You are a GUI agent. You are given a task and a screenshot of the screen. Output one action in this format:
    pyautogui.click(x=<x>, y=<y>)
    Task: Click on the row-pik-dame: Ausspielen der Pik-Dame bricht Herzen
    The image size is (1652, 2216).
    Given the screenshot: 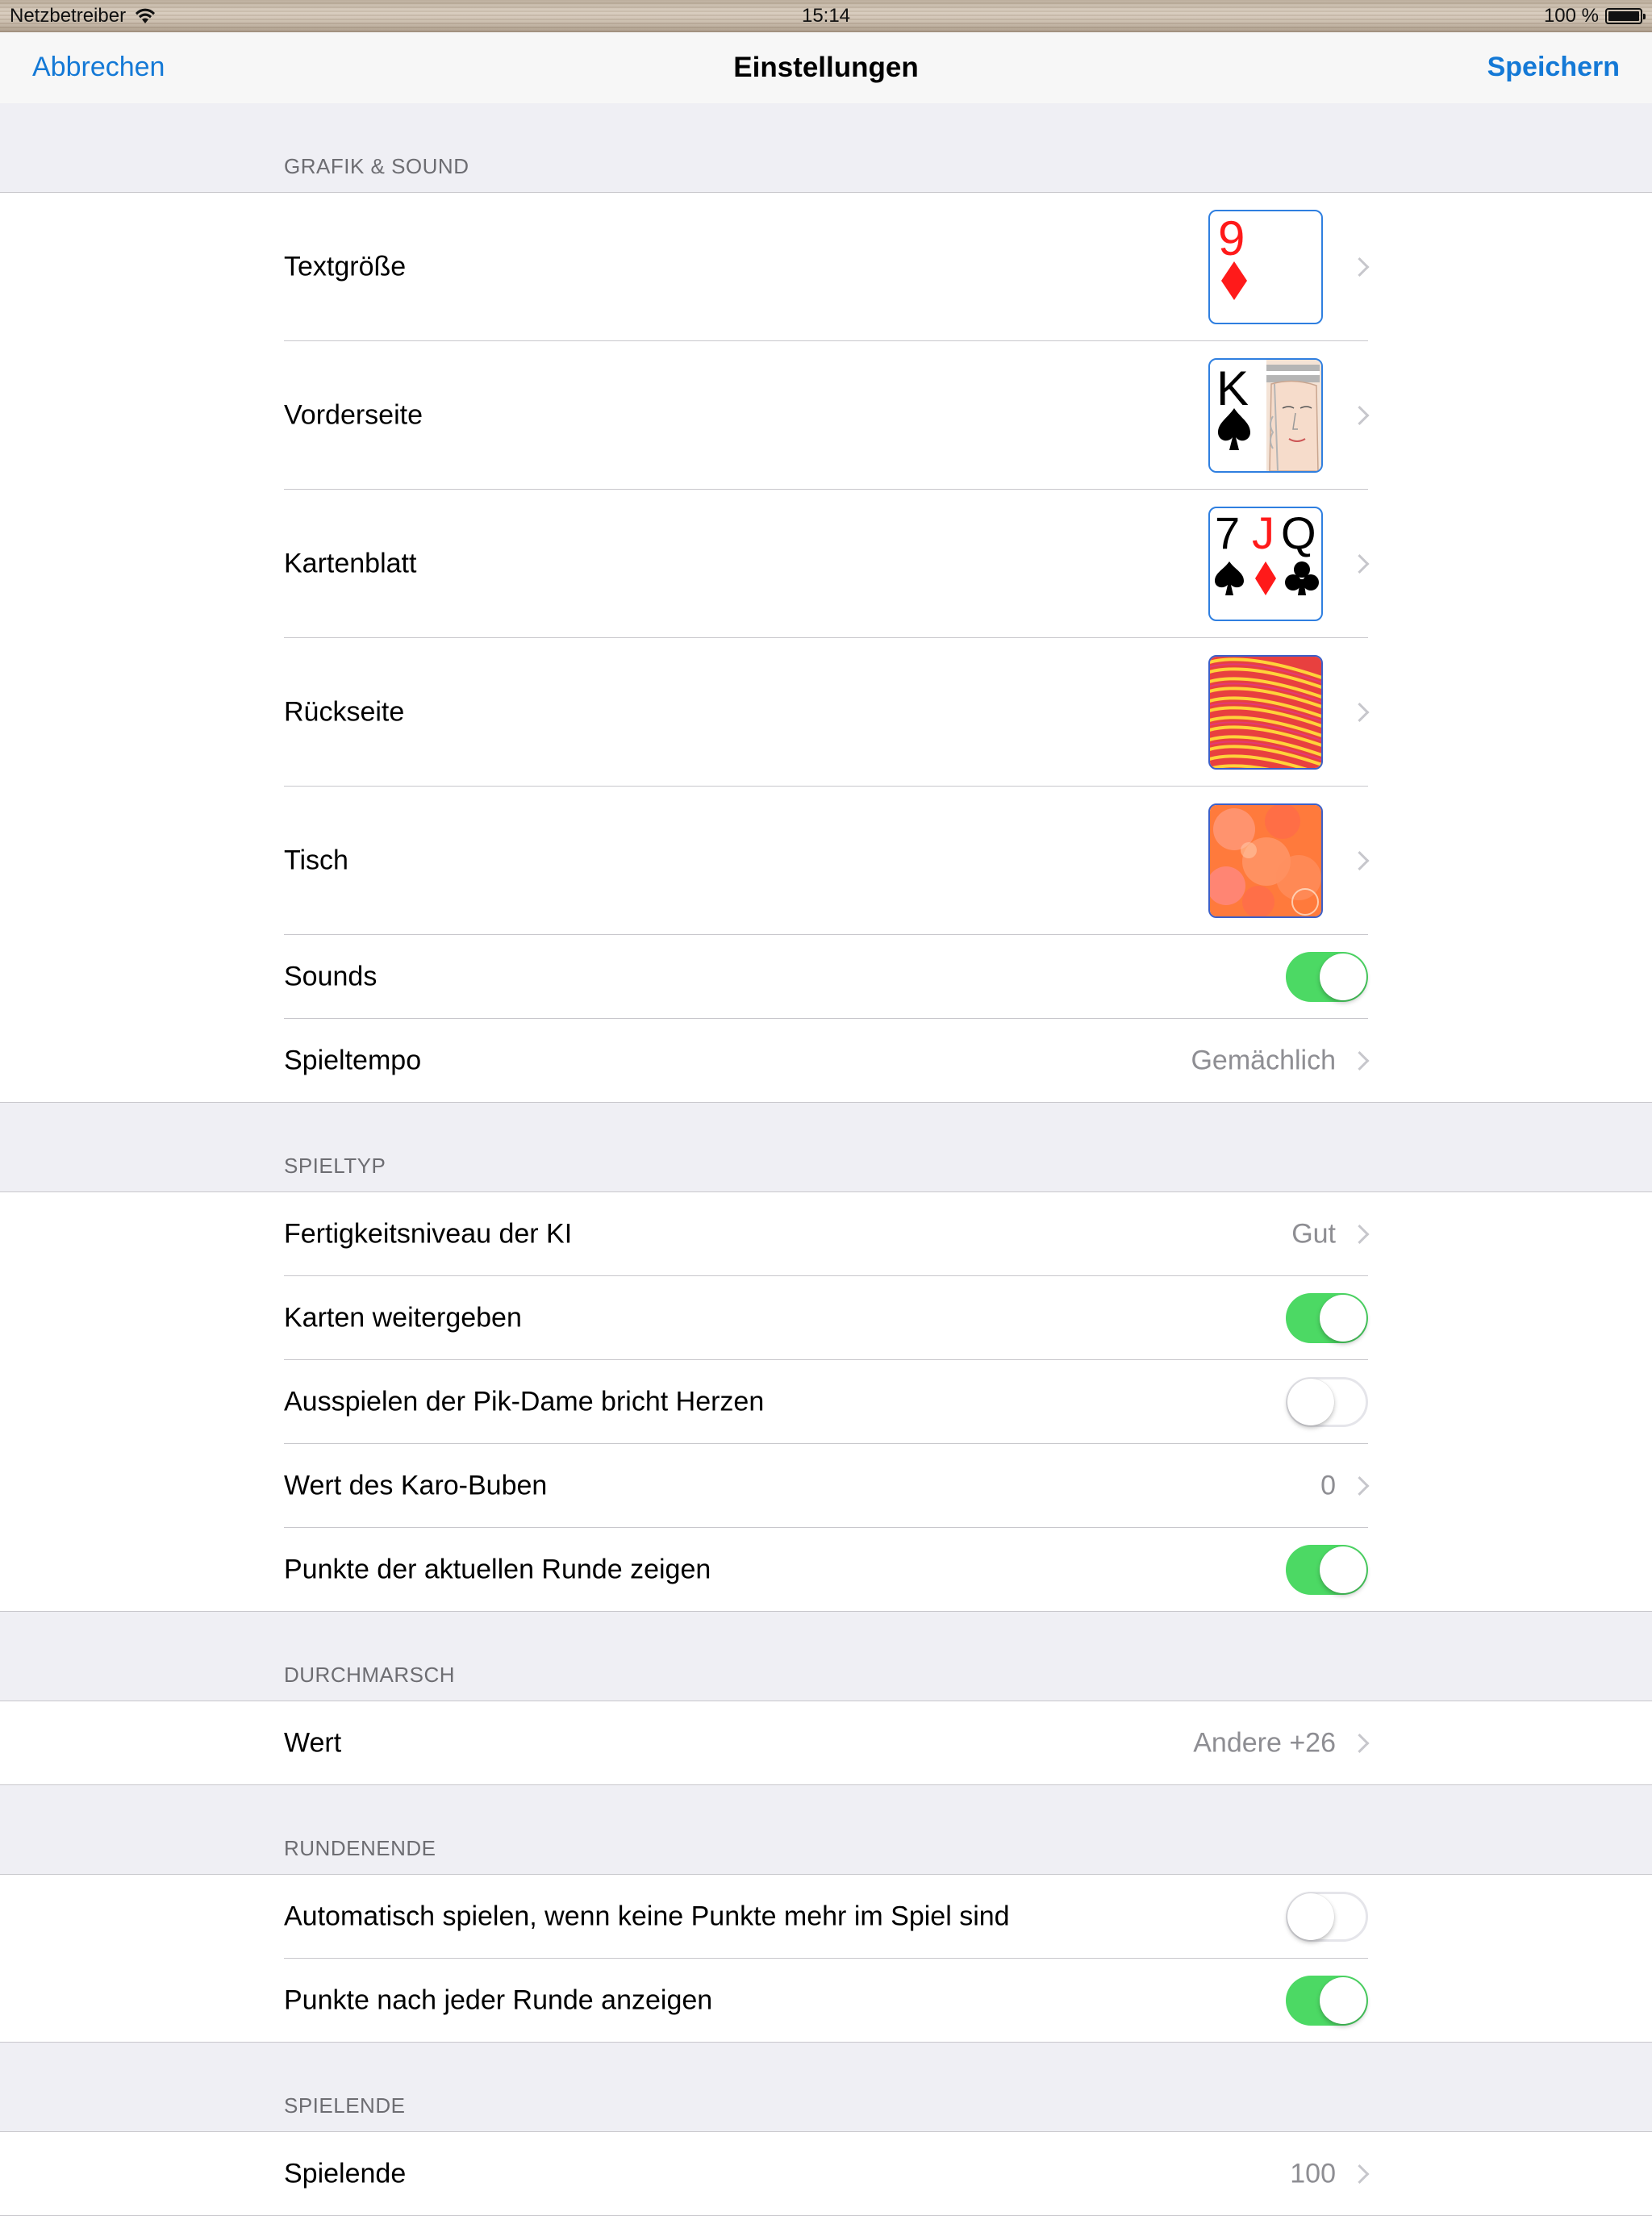 What is the action you would take?
    pyautogui.click(x=826, y=1401)
    